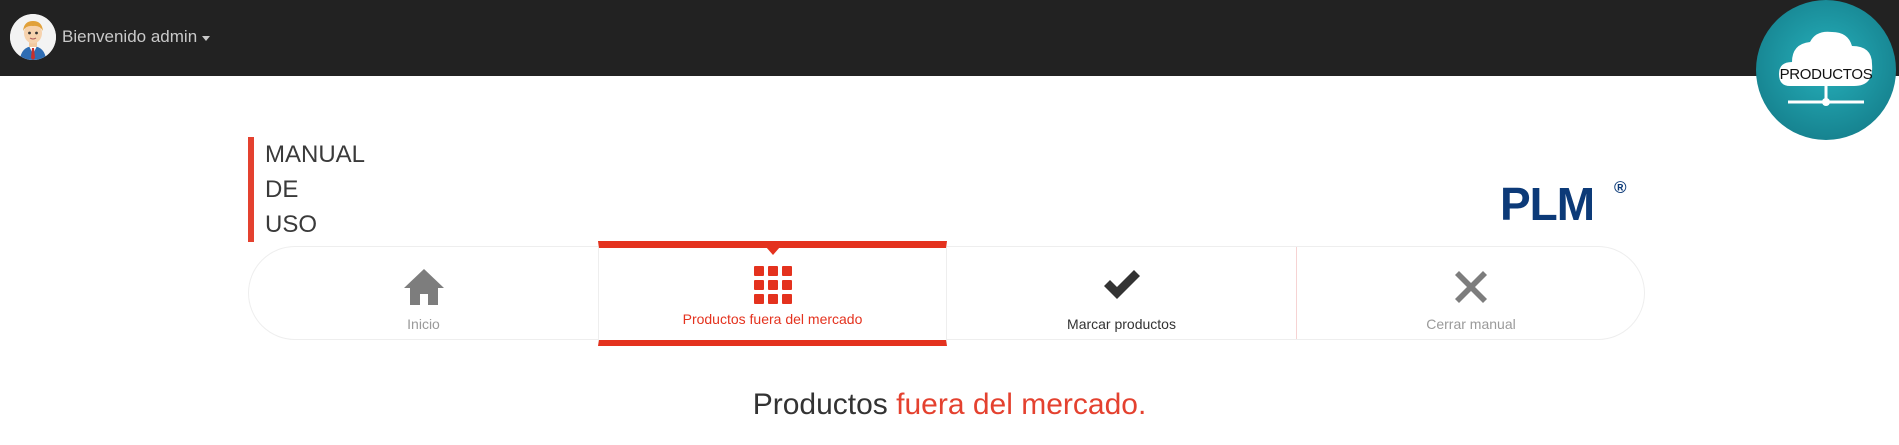 The height and width of the screenshot is (445, 1899). What do you see at coordinates (282, 189) in the screenshot?
I see `manual-title-line-2: DE` at bounding box center [282, 189].